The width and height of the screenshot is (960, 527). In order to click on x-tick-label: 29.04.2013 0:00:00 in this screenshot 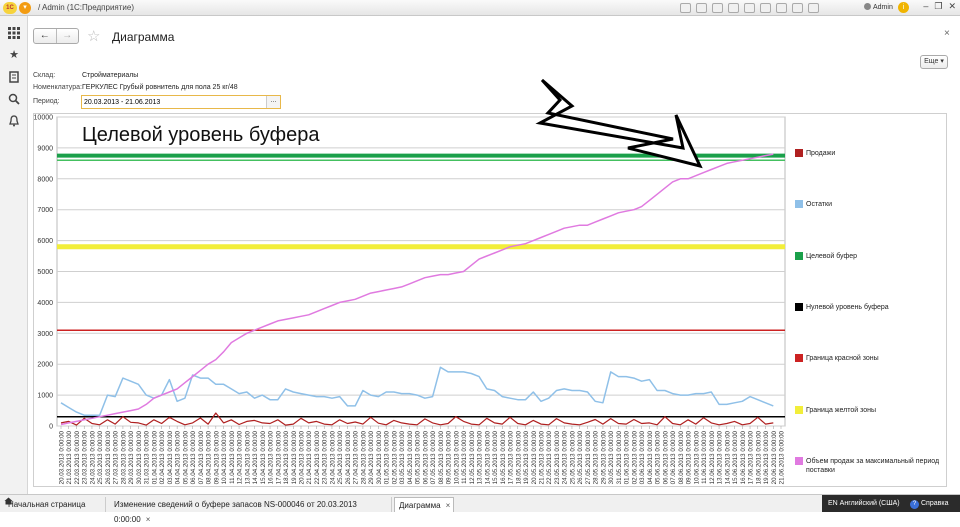, I will do `click(371, 457)`.